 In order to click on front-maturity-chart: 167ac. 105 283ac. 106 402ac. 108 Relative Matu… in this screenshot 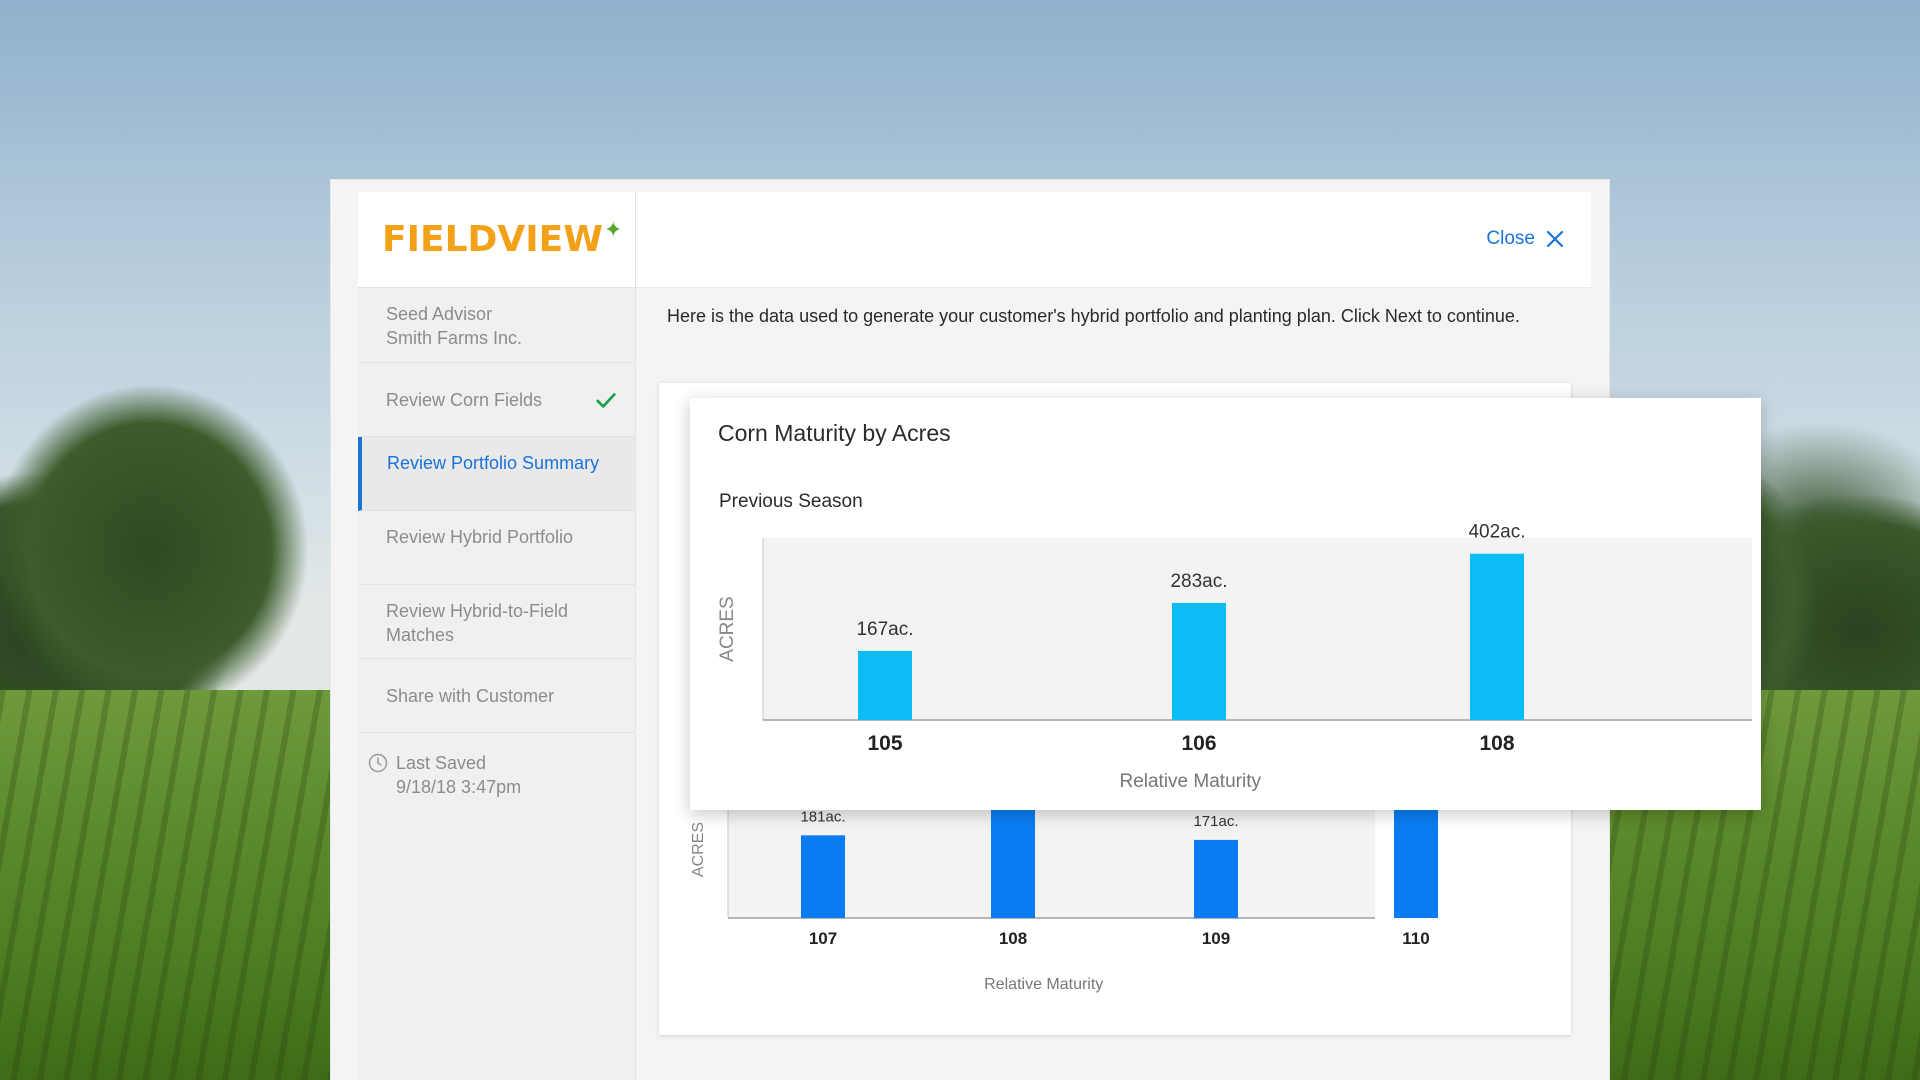, I will do `click(1234, 657)`.